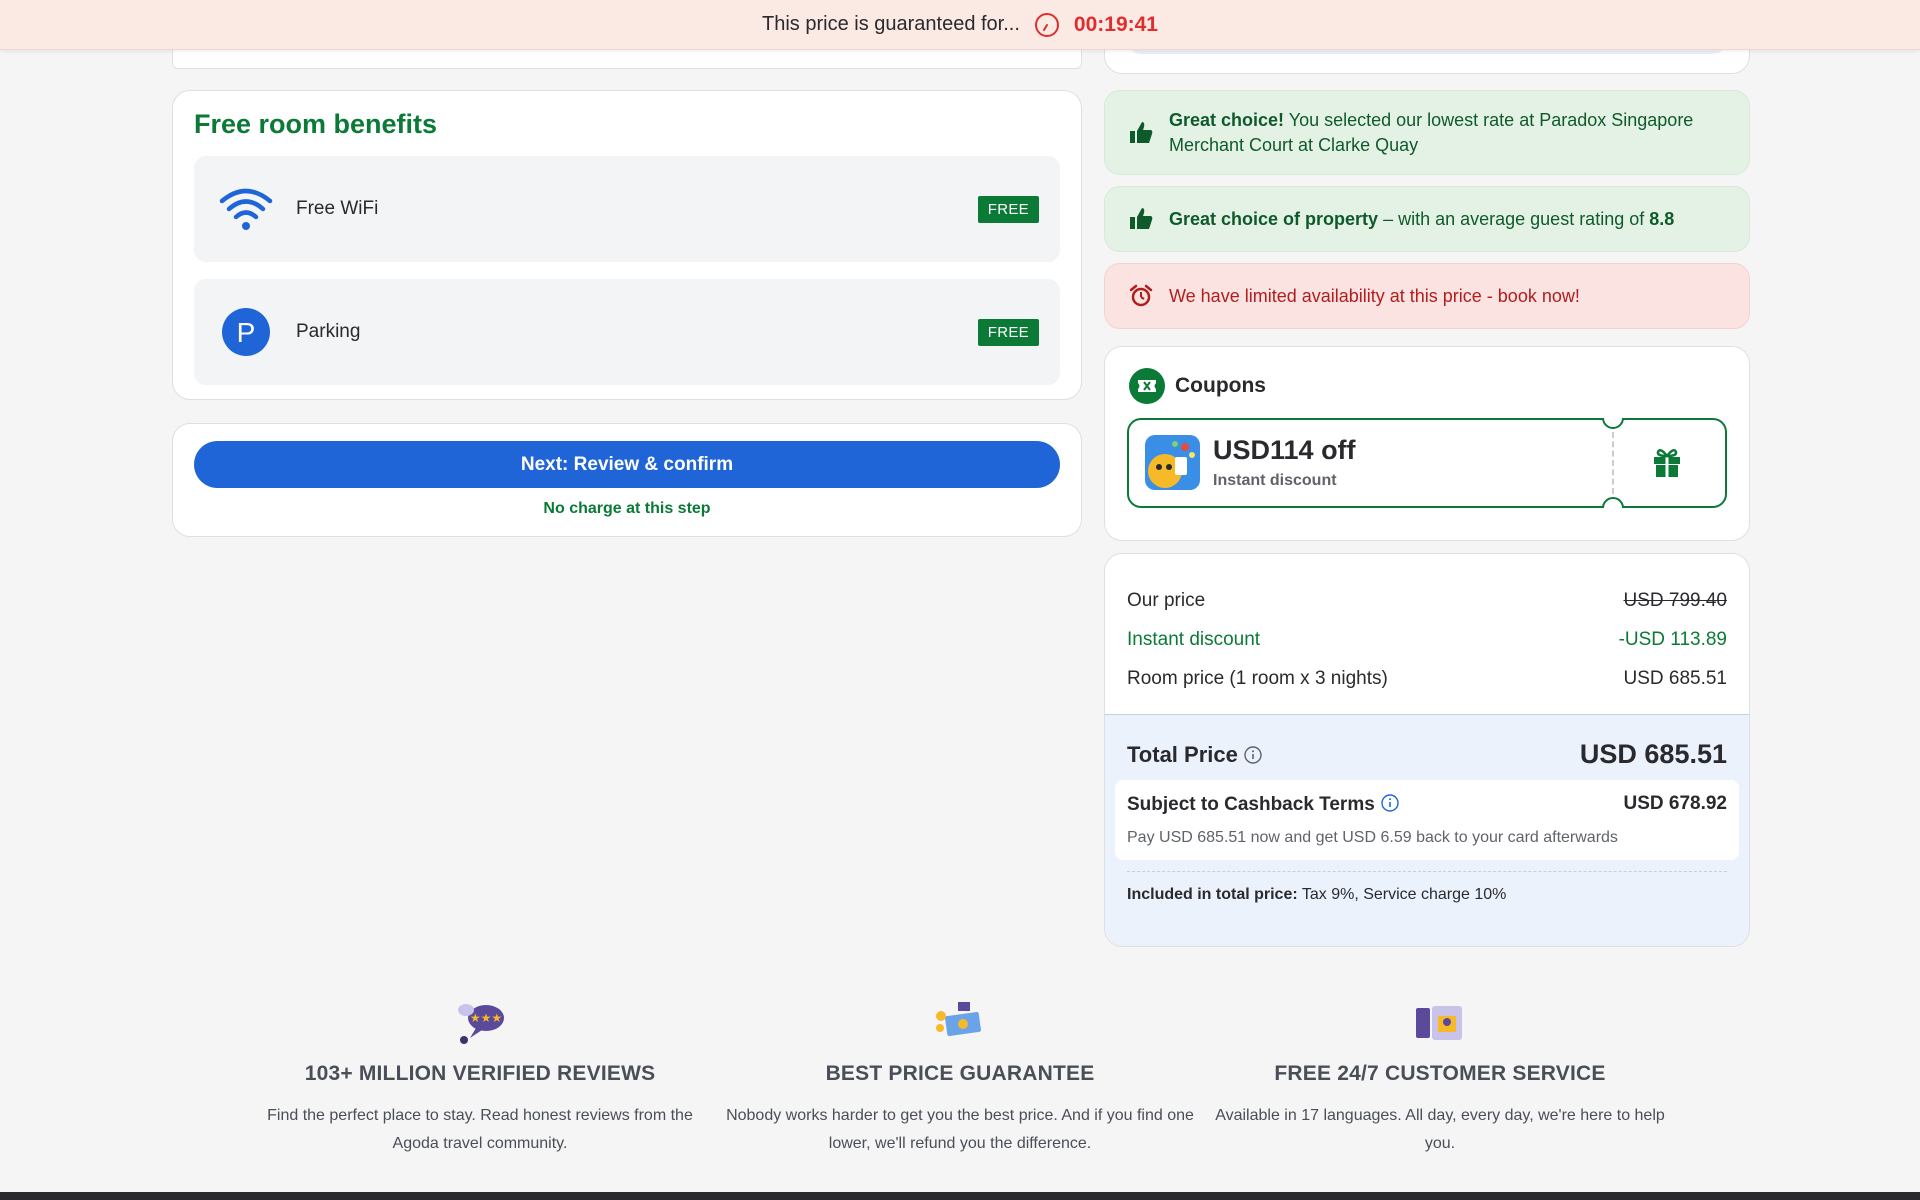 This screenshot has height=1200, width=1920. I want to click on coupon-icon, so click(1147, 386).